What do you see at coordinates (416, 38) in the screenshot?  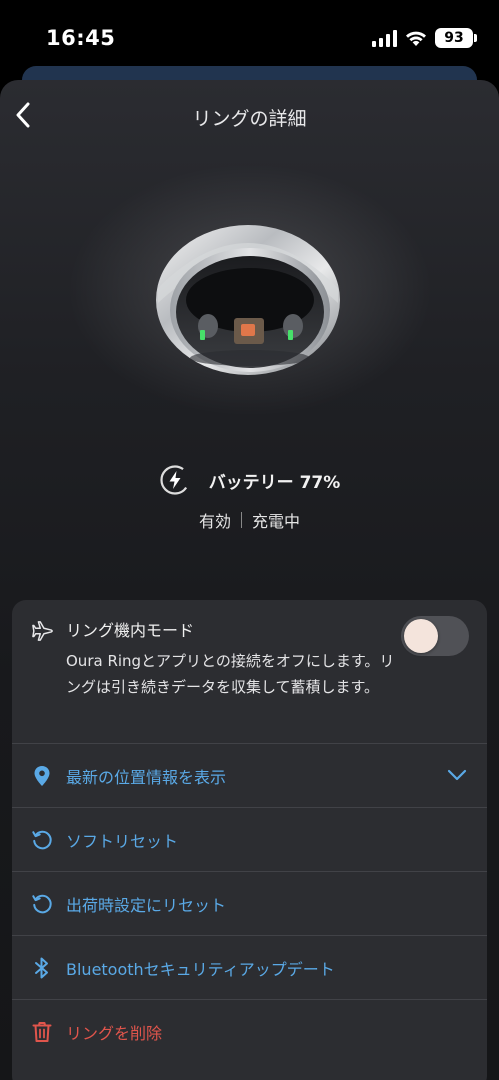 I see `wifi-icon` at bounding box center [416, 38].